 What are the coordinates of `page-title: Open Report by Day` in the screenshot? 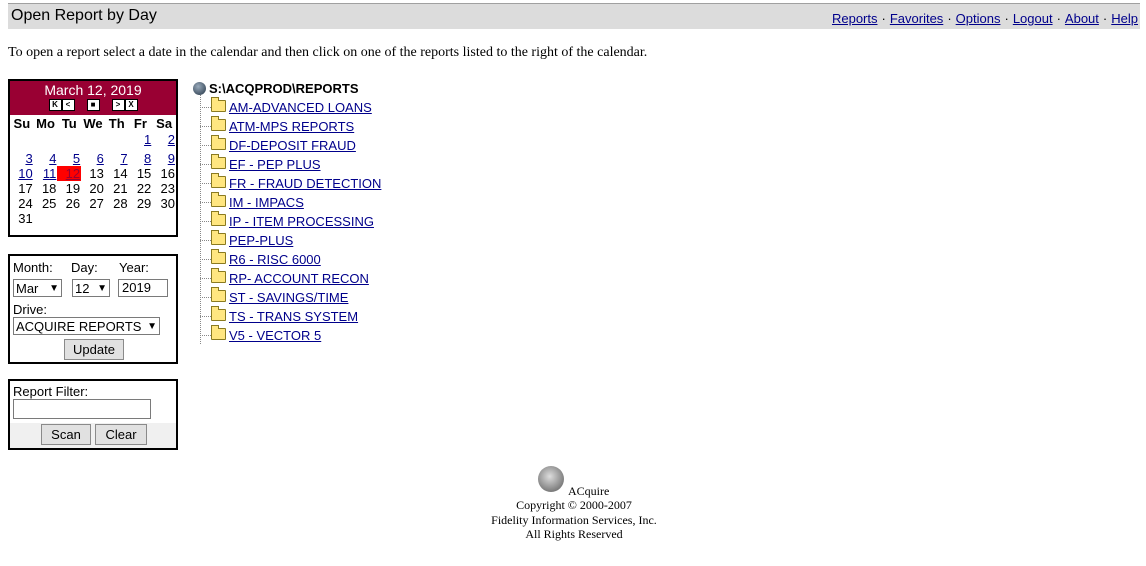 It's located at (84, 15).